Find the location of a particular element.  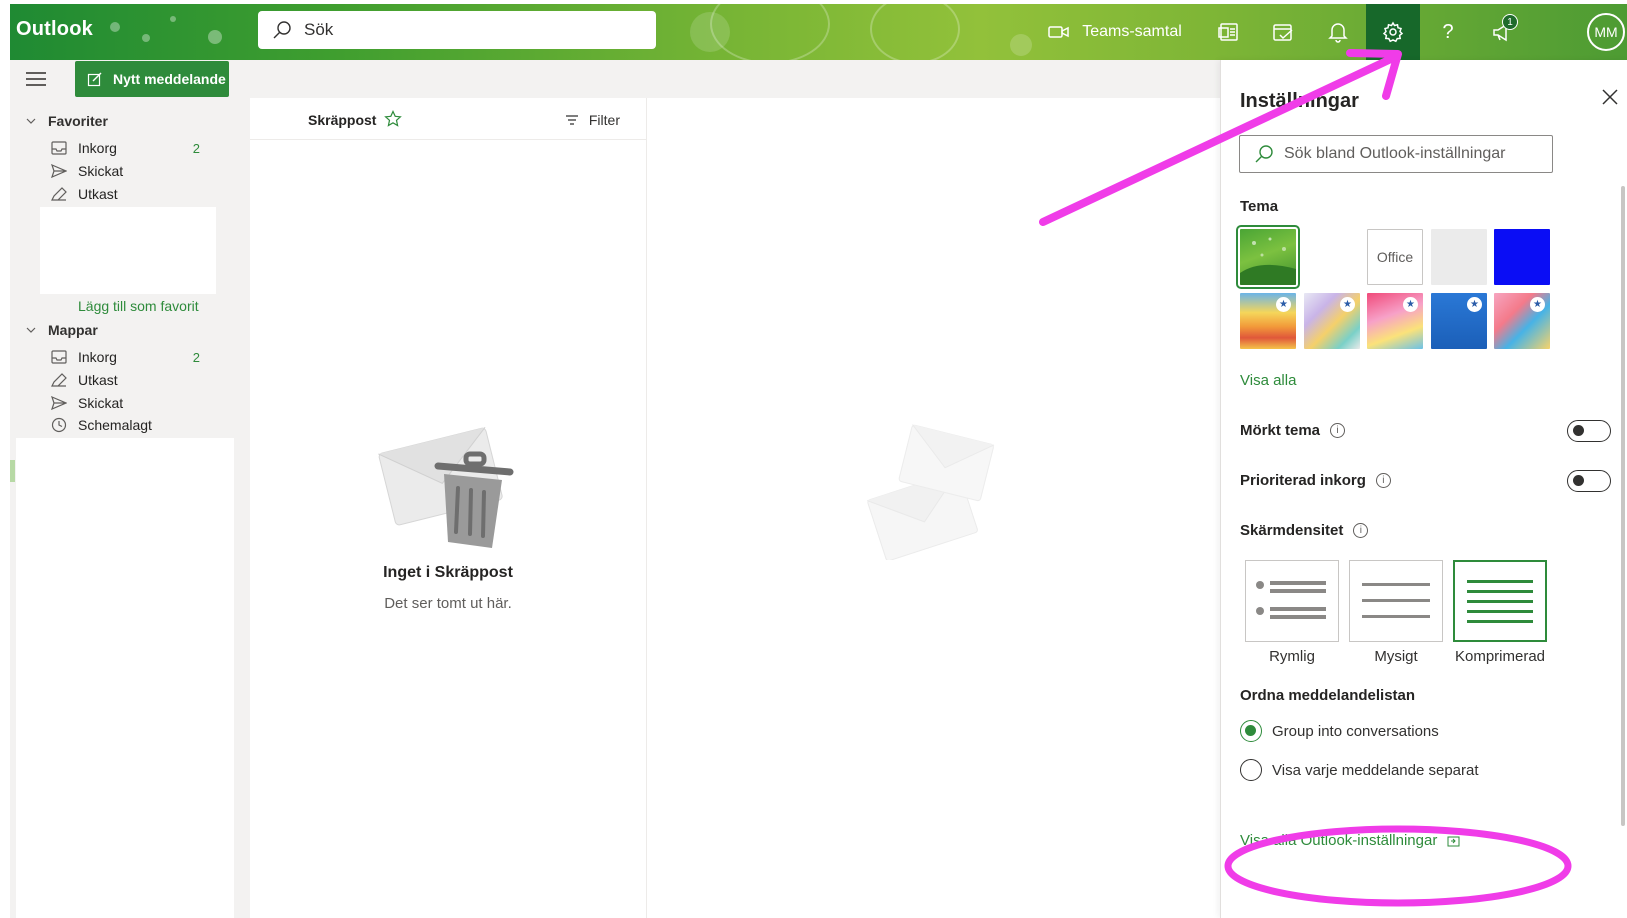

favorites-item-inbox: Inkorg 2 is located at coordinates (130, 148).